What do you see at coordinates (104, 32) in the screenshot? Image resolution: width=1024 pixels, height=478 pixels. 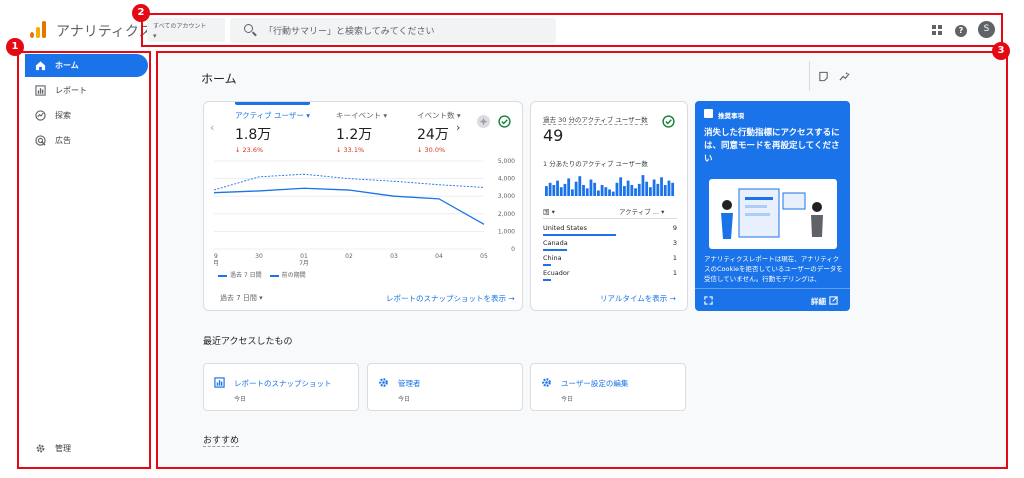 I see `app-title: アナリティクス` at bounding box center [104, 32].